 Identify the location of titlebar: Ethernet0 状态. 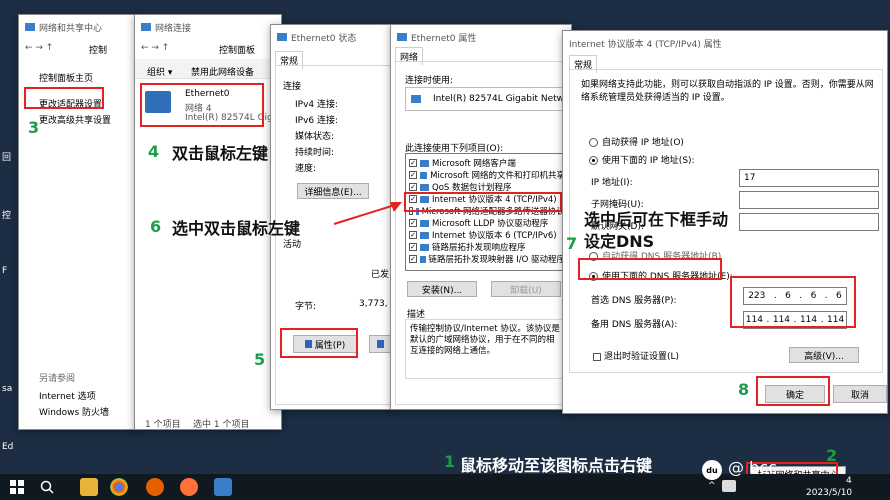
(332, 37).